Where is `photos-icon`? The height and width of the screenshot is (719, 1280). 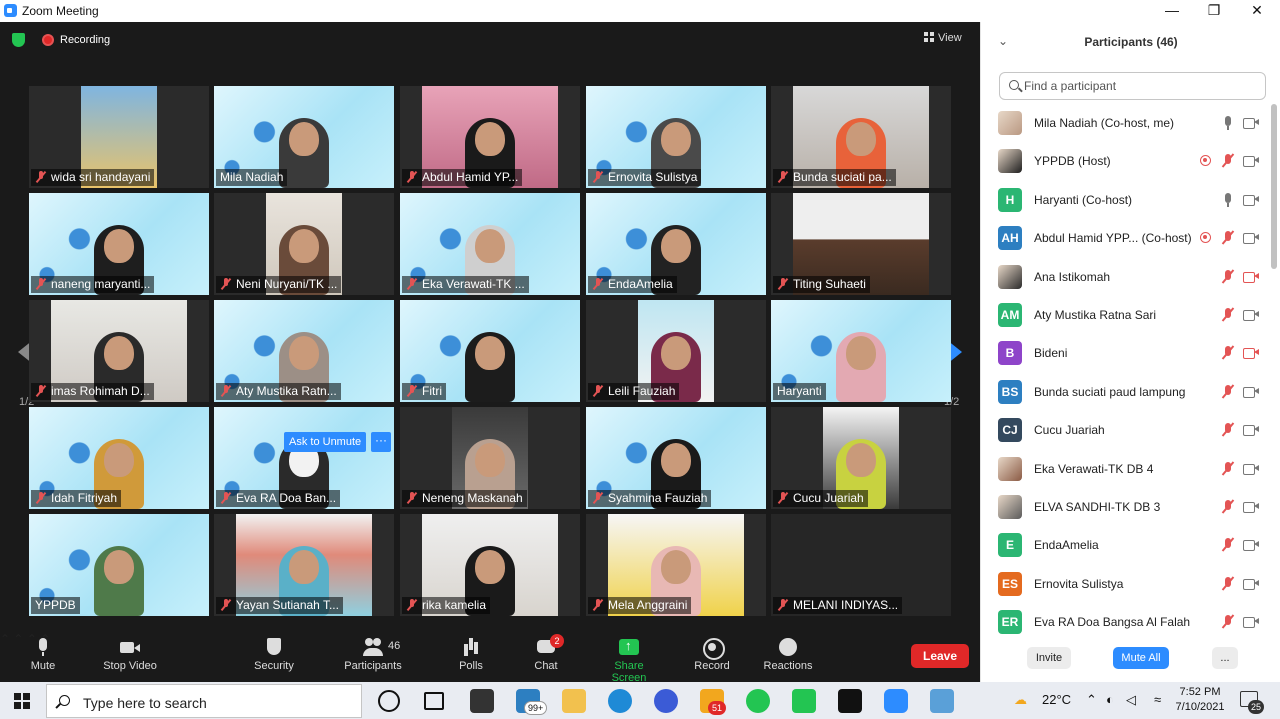
photos-icon is located at coordinates (942, 701).